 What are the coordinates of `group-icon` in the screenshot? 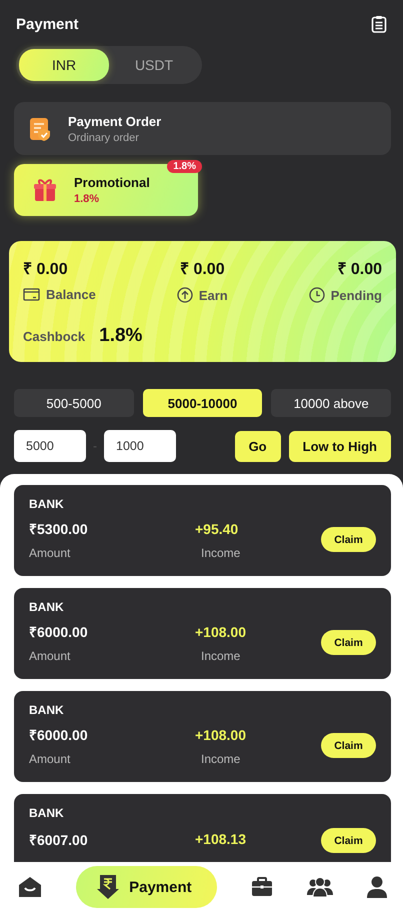 It's located at (319, 887).